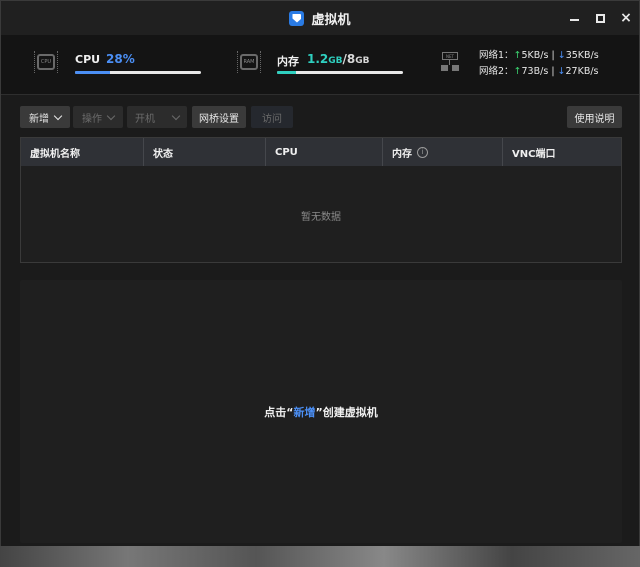  I want to click on usage-guide-button: 使用说明, so click(594, 117).